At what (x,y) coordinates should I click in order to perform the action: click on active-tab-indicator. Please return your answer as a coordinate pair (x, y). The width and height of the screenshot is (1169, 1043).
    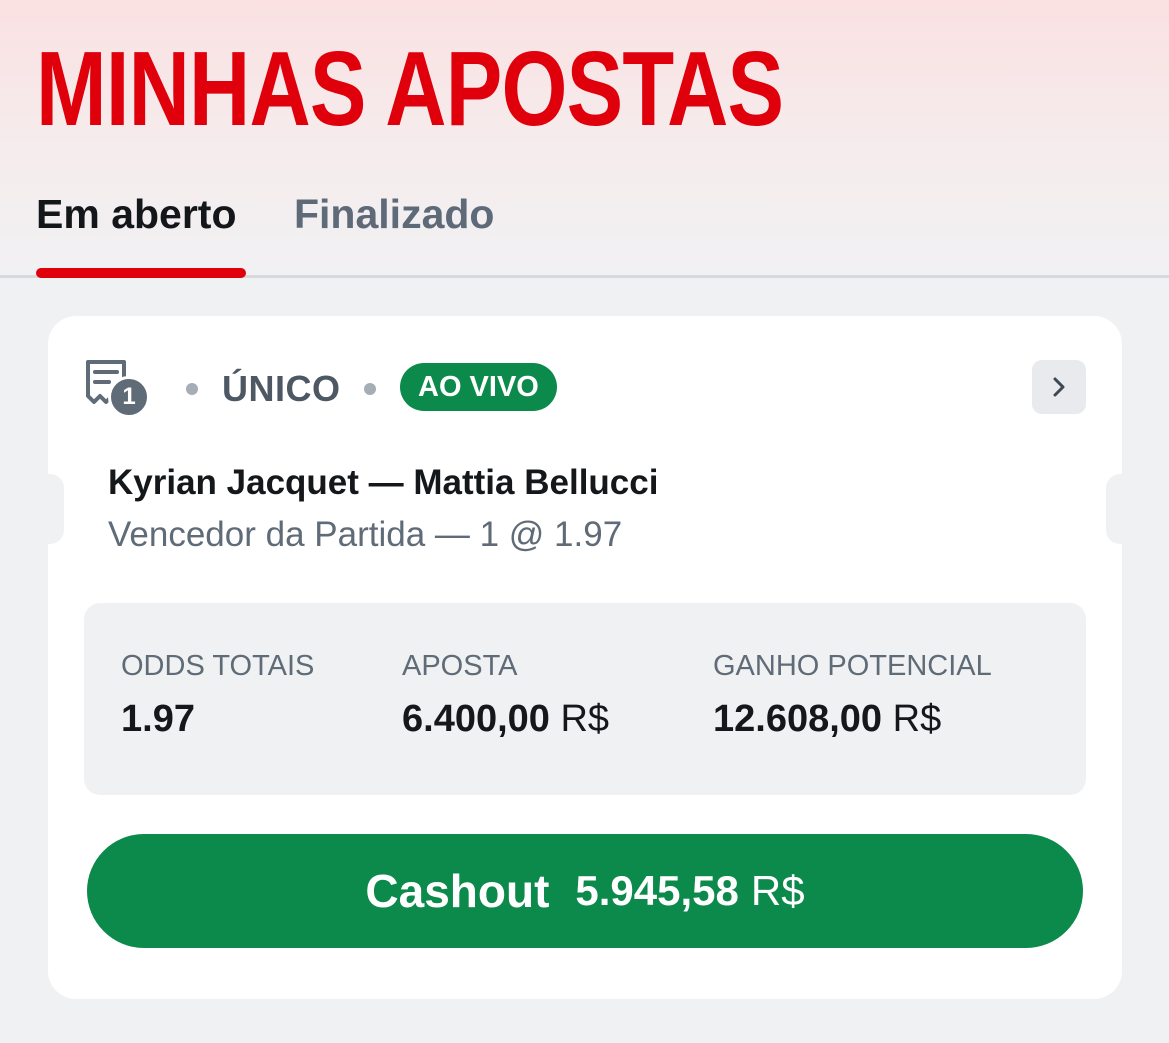
    Looking at the image, I should click on (141, 273).